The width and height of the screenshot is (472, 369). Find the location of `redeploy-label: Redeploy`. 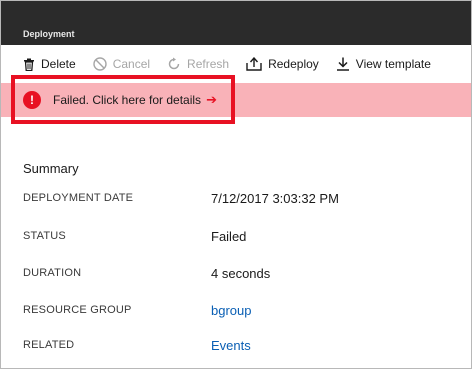

redeploy-label: Redeploy is located at coordinates (293, 64).